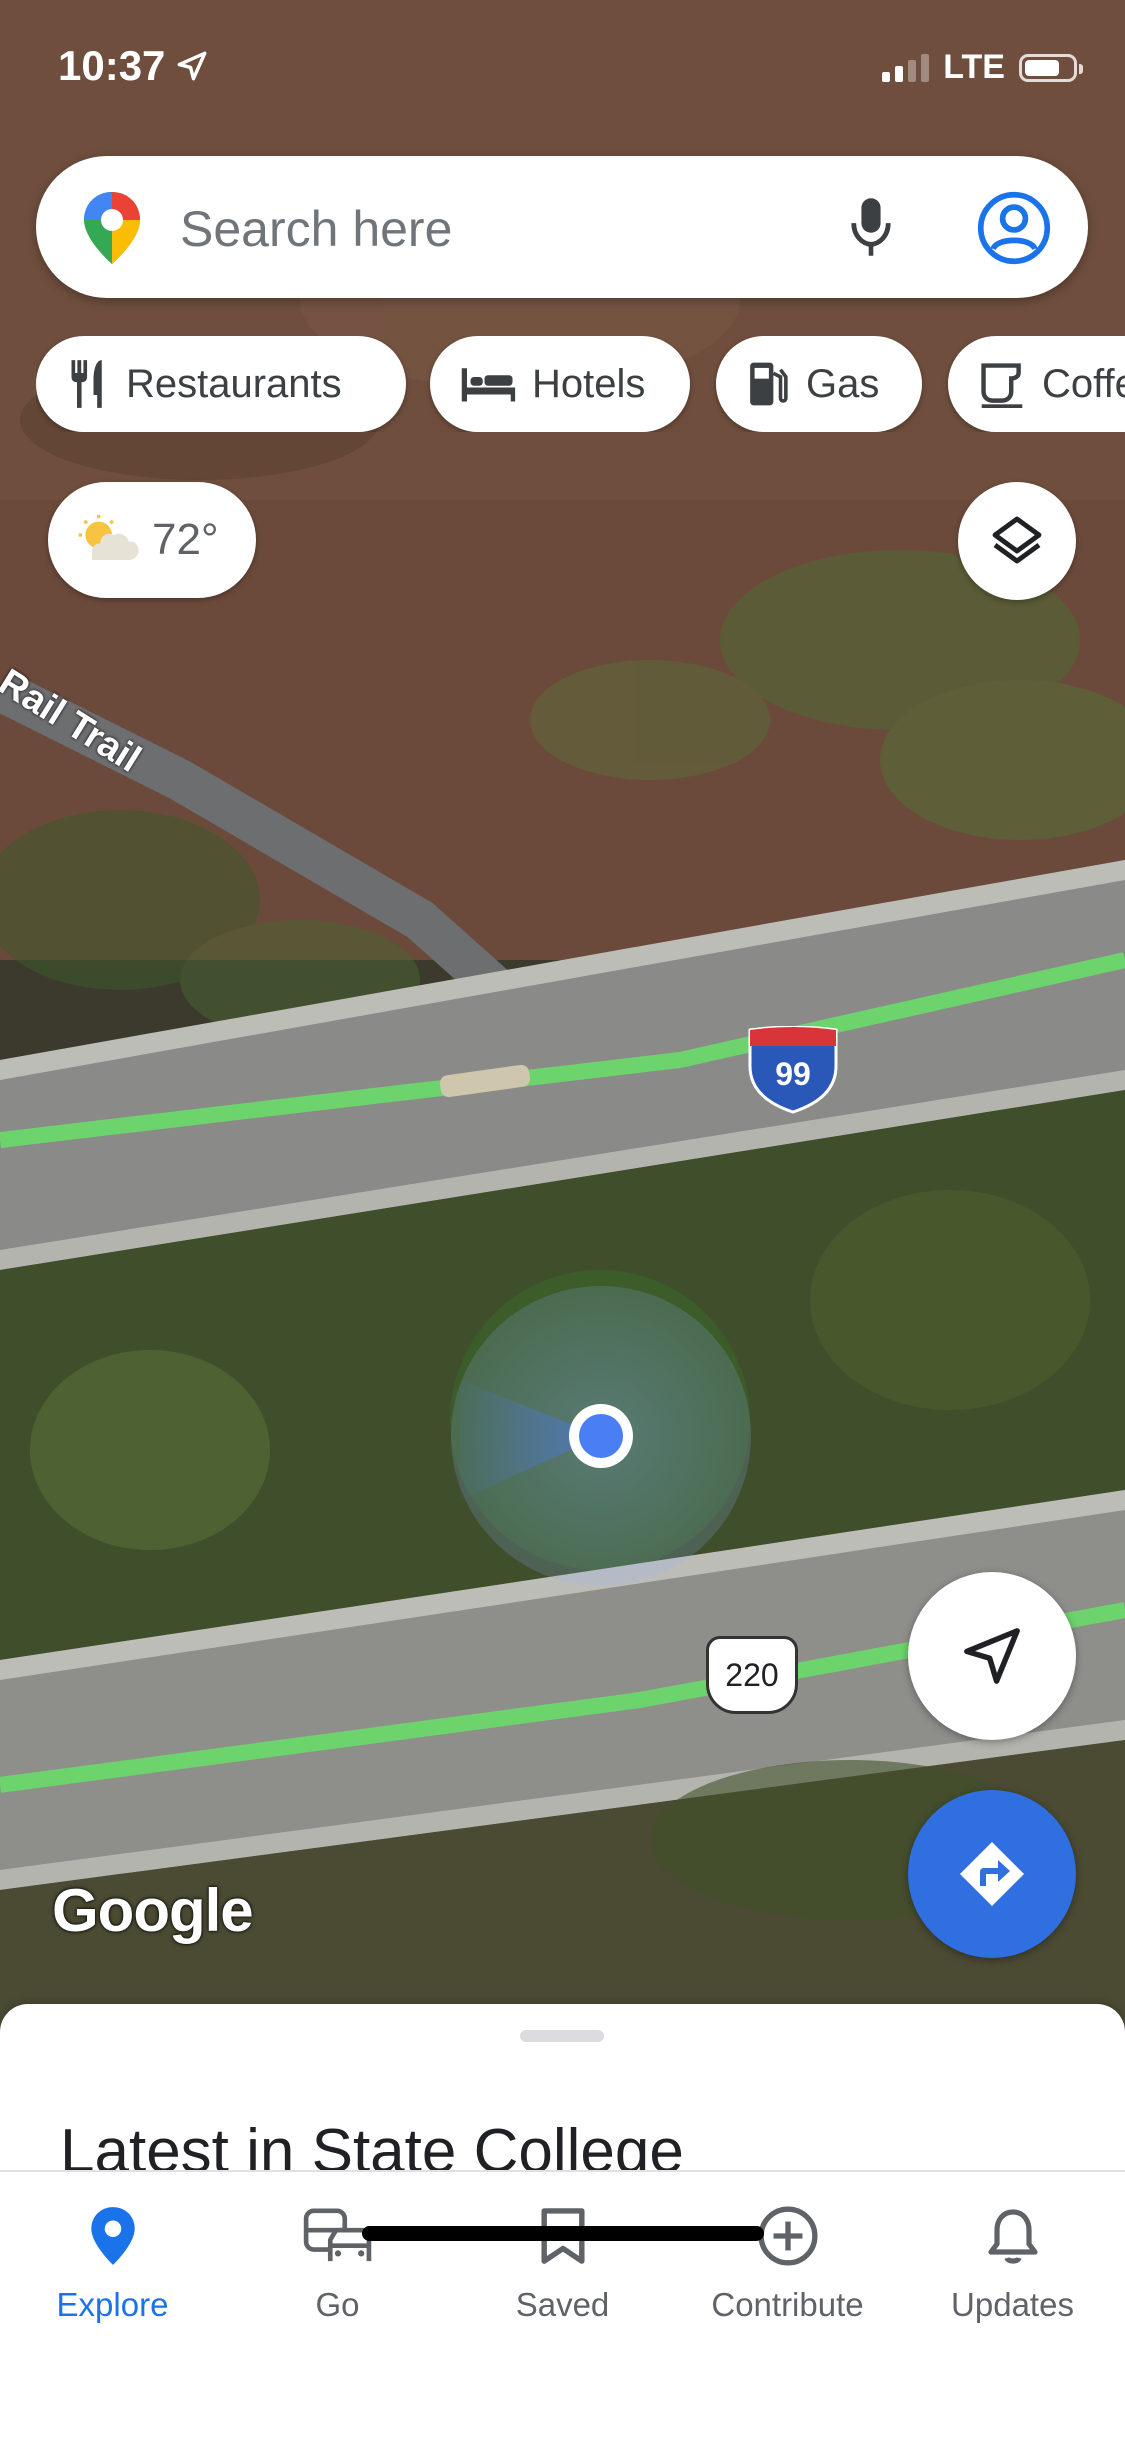 The width and height of the screenshot is (1125, 2438). I want to click on network-type: LTE, so click(974, 67).